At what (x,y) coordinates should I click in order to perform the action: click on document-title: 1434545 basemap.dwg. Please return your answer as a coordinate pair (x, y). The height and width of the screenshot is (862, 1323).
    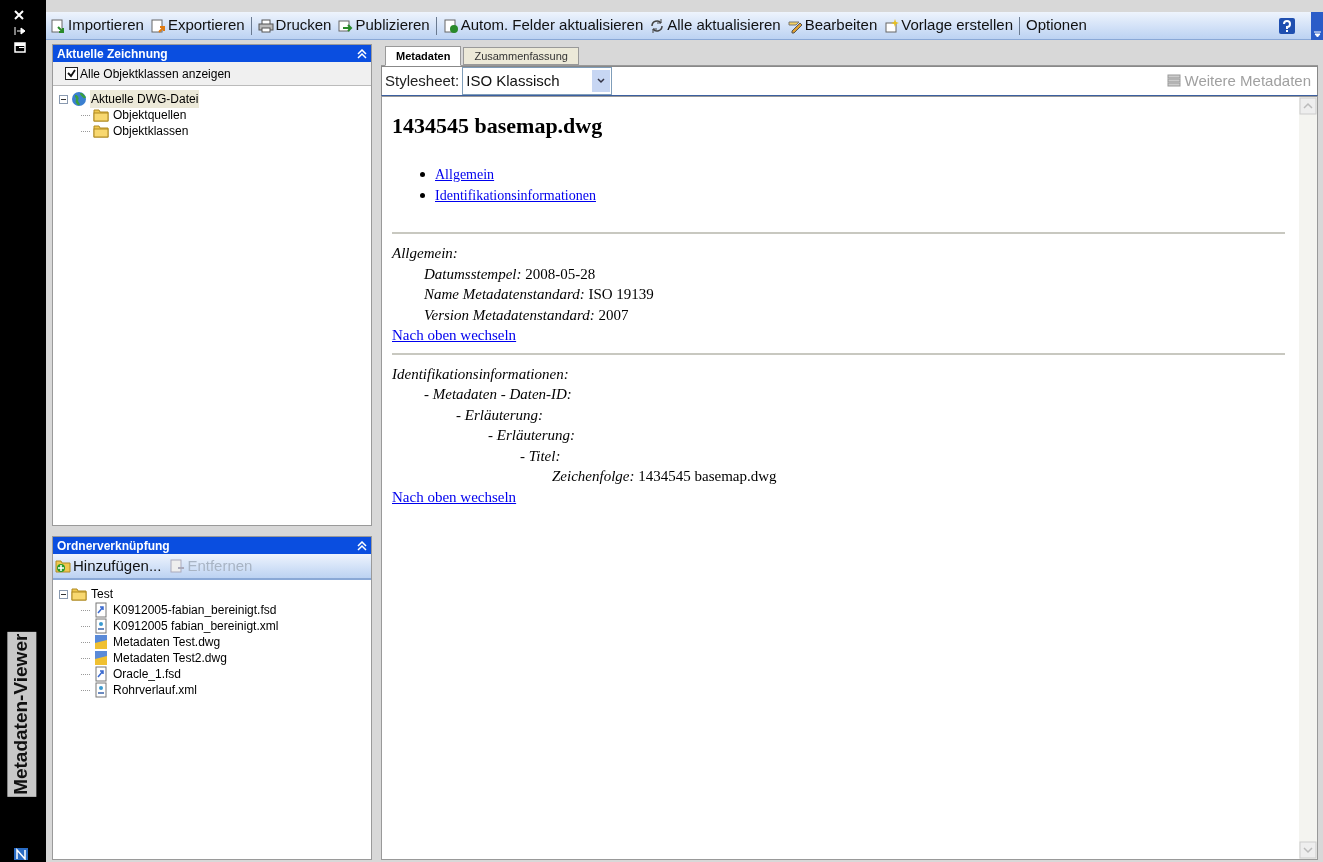
    Looking at the image, I should click on (497, 126).